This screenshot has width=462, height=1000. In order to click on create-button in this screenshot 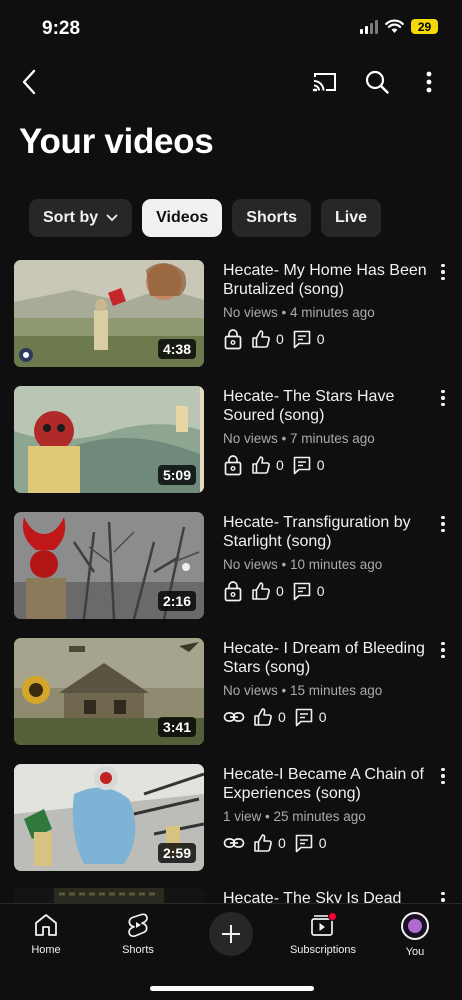, I will do `click(231, 934)`.